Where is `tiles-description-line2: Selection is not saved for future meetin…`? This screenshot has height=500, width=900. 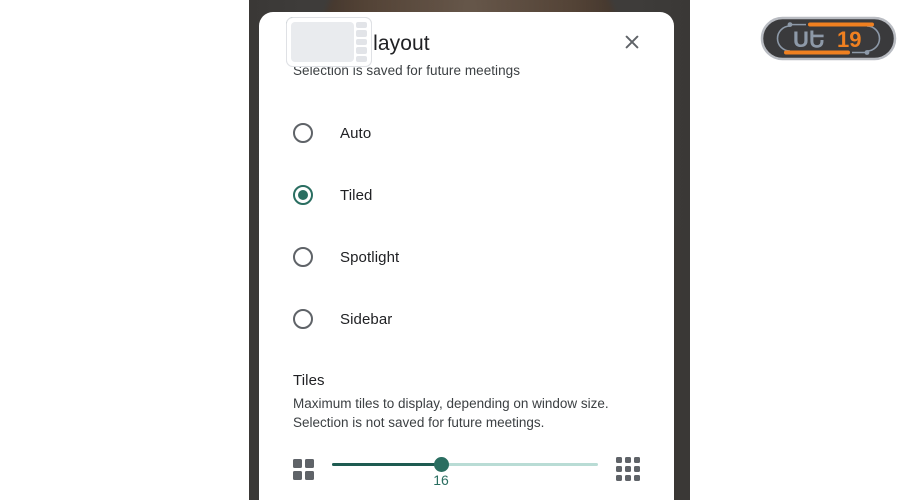 tiles-description-line2: Selection is not saved for future meetin… is located at coordinates (419, 422).